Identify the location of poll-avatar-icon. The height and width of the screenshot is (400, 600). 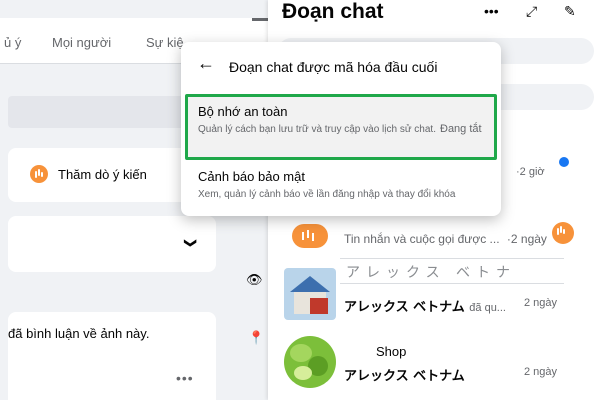
(310, 236).